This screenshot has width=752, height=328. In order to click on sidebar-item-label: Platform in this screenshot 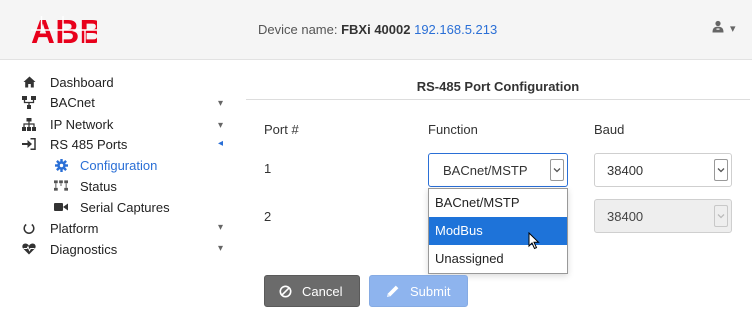, I will do `click(74, 228)`.